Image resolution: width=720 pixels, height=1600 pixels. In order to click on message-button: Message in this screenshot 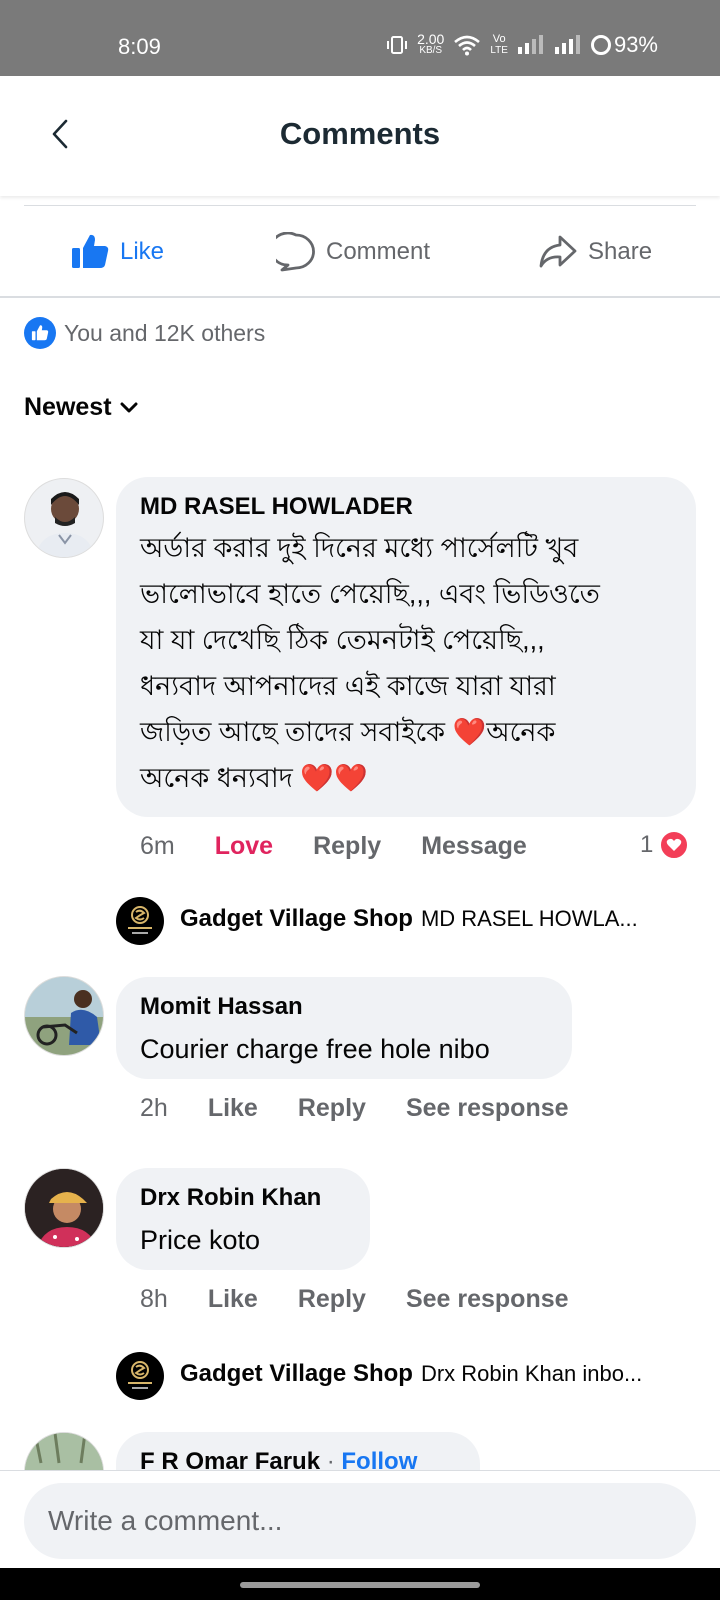, I will do `click(474, 846)`.